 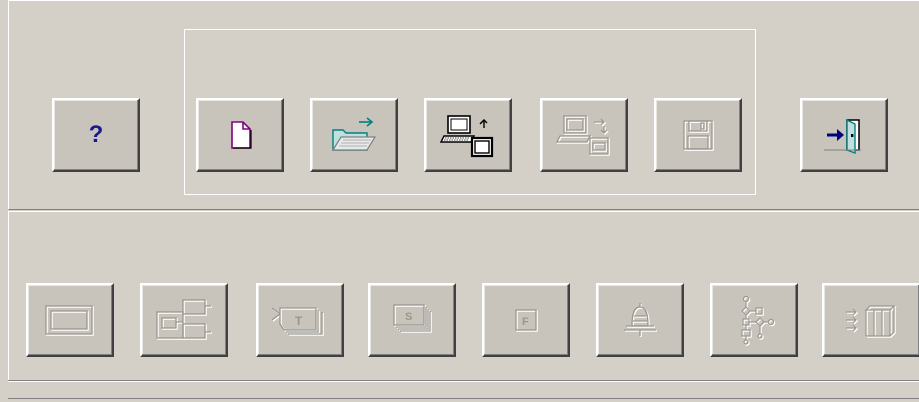 I want to click on bell-icon, so click(x=640, y=320).